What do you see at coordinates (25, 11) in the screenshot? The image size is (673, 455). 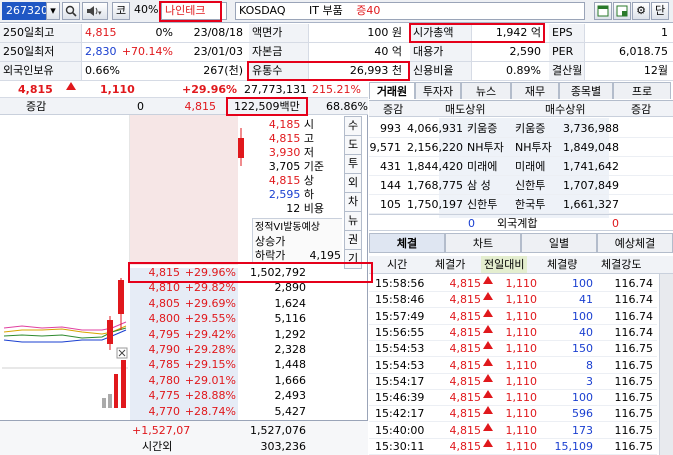 I see `stock-code-input: 267320` at bounding box center [25, 11].